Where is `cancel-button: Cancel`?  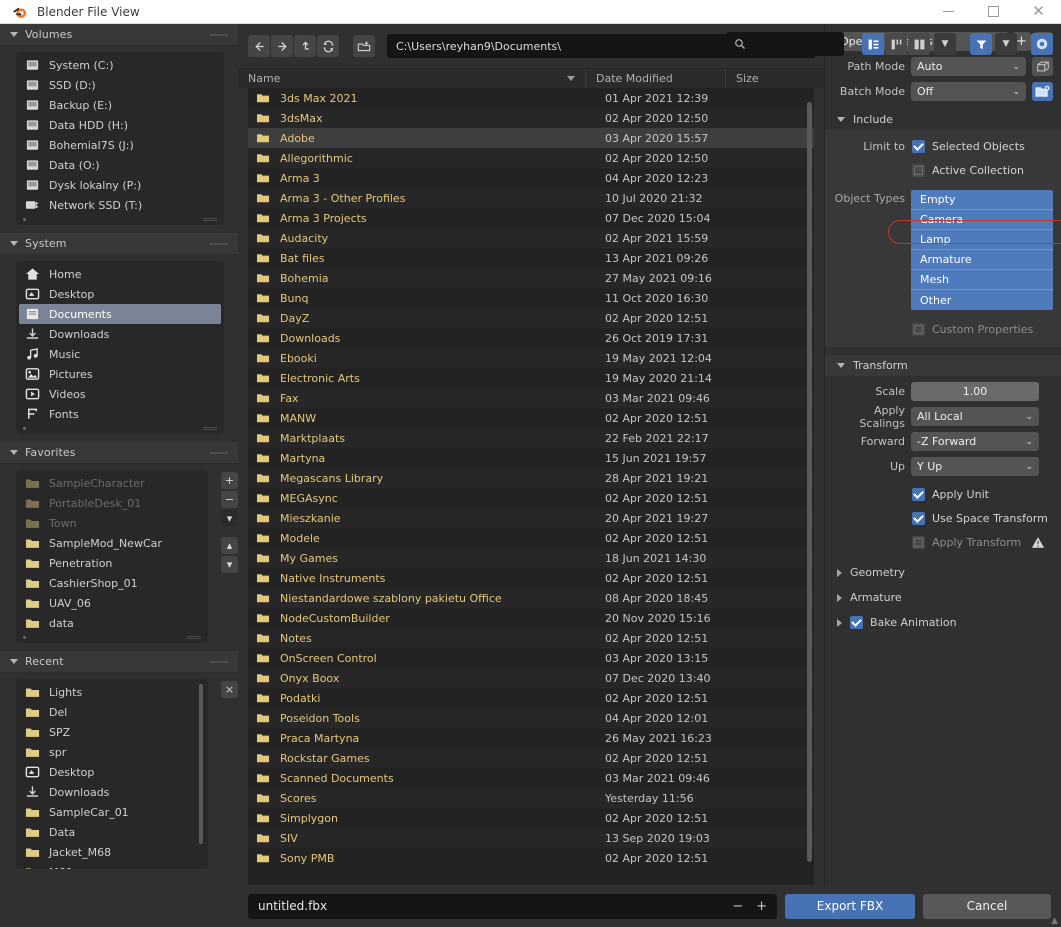 cancel-button: Cancel is located at coordinates (987, 906).